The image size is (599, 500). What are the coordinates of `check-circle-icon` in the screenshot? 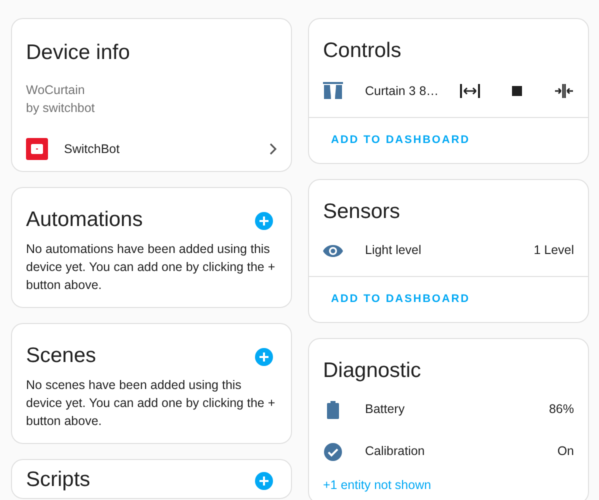 It's located at (333, 451).